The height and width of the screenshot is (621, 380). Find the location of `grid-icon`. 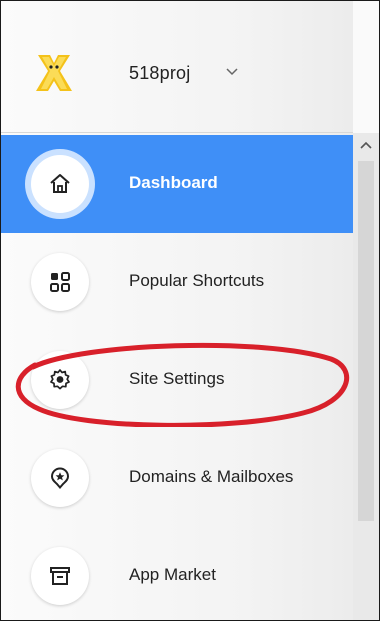

grid-icon is located at coordinates (60, 282).